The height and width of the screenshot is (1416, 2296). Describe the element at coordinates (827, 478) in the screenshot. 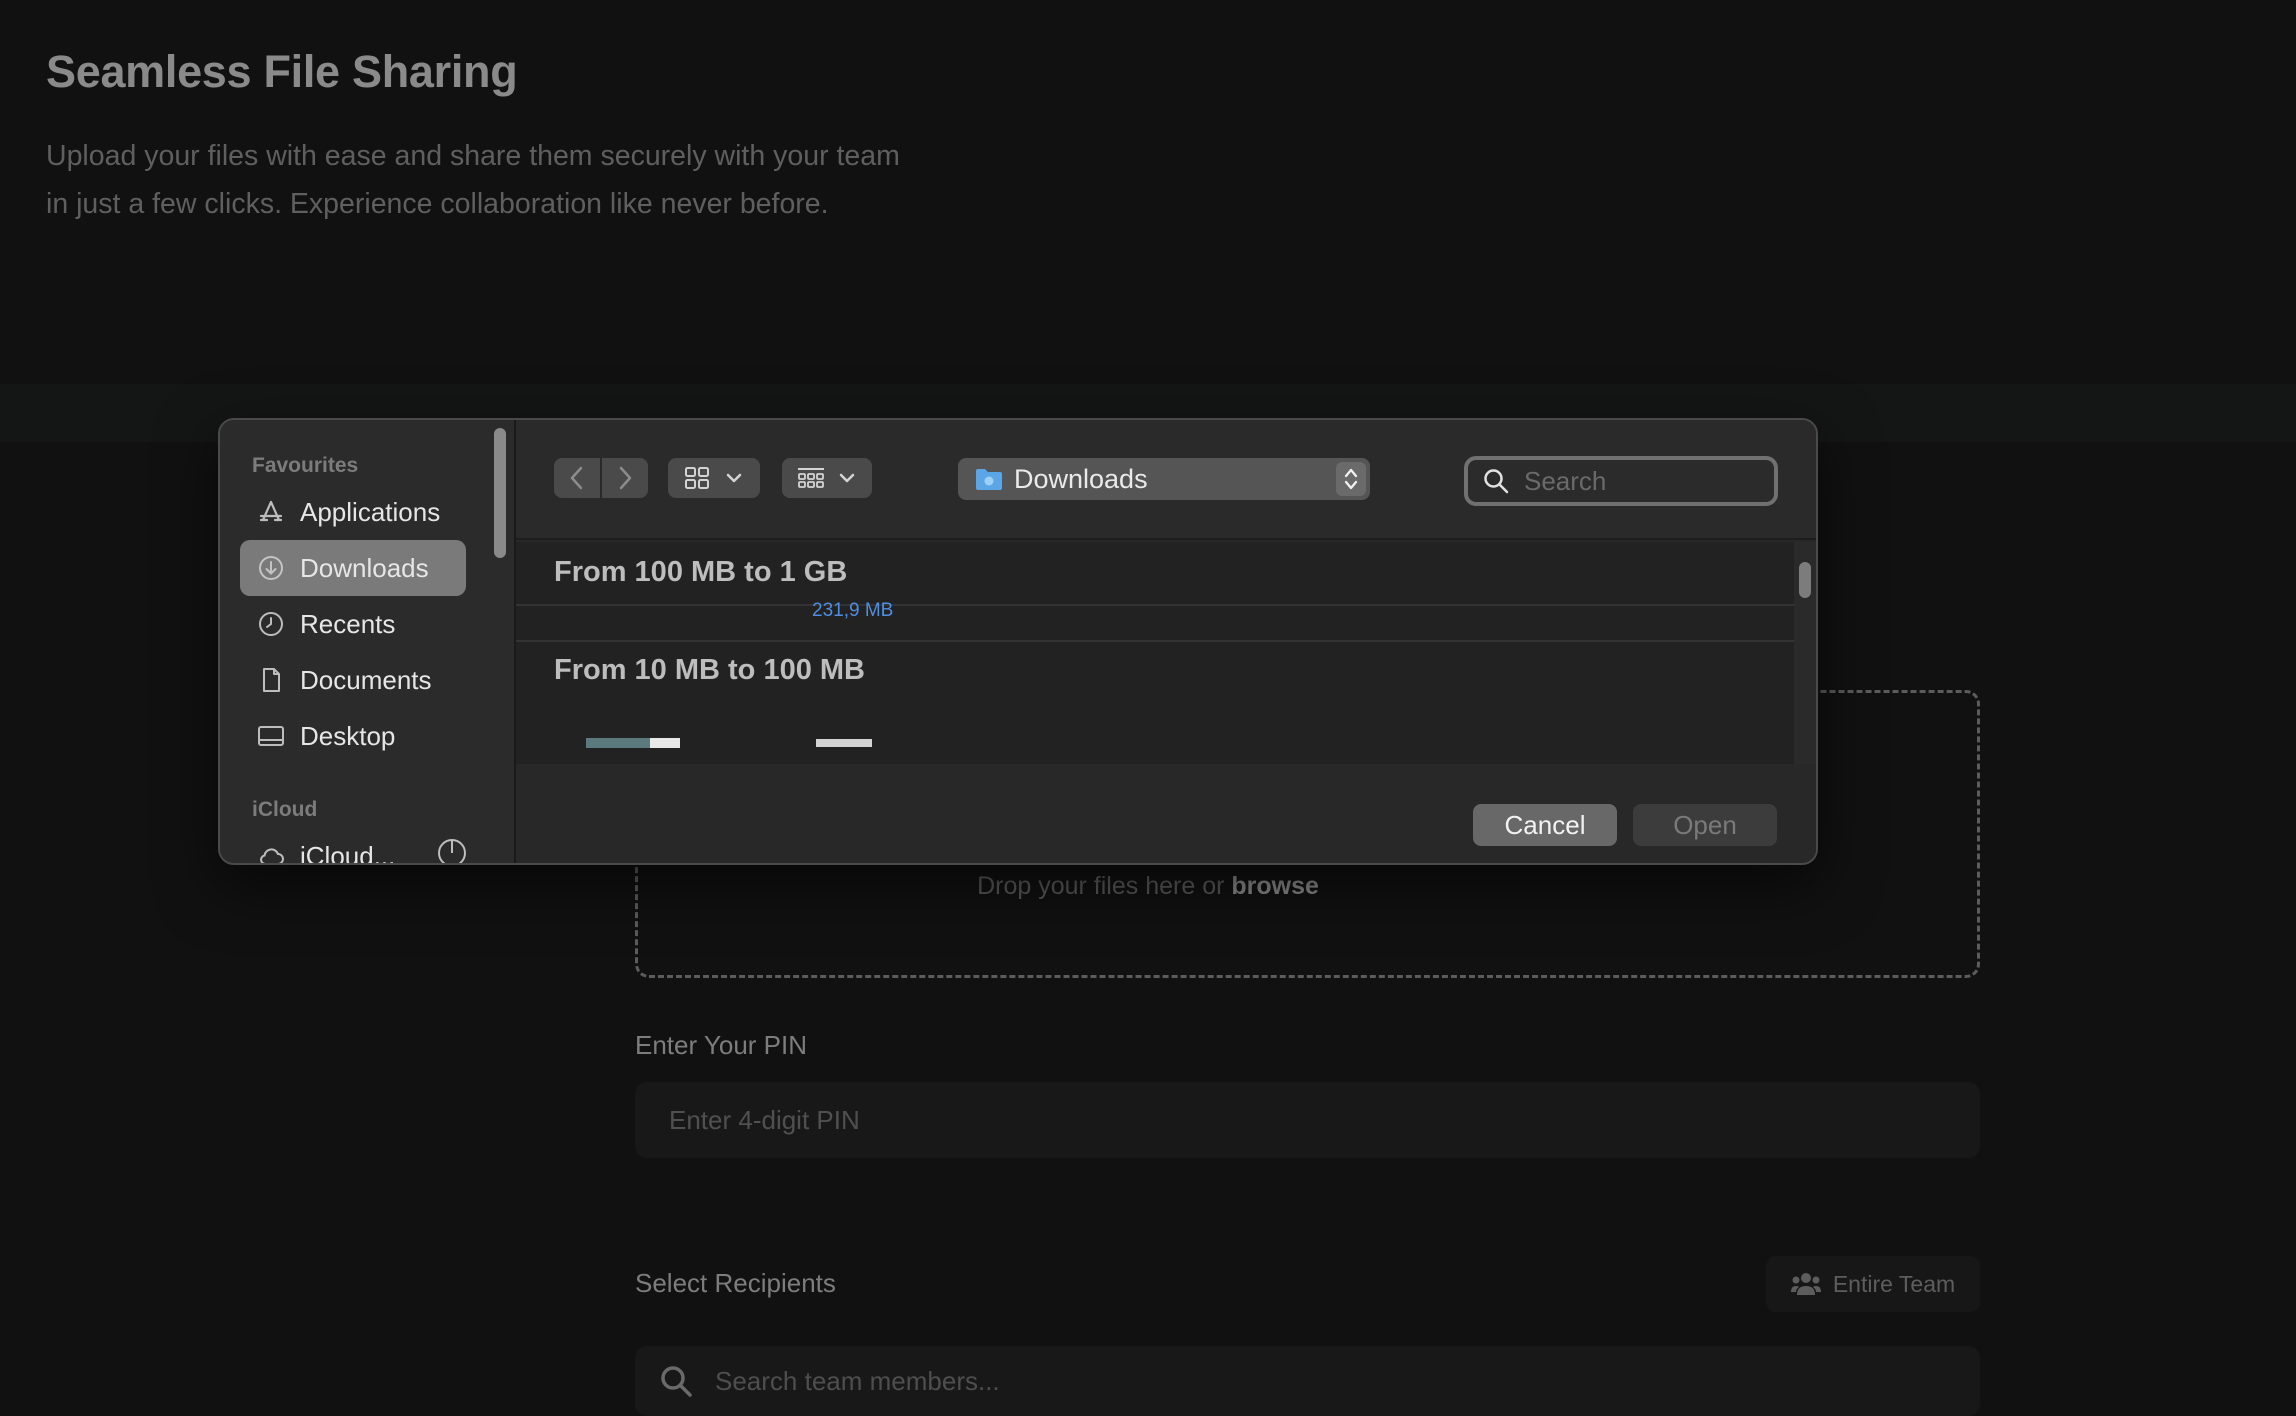

I see `group-by-button` at that location.